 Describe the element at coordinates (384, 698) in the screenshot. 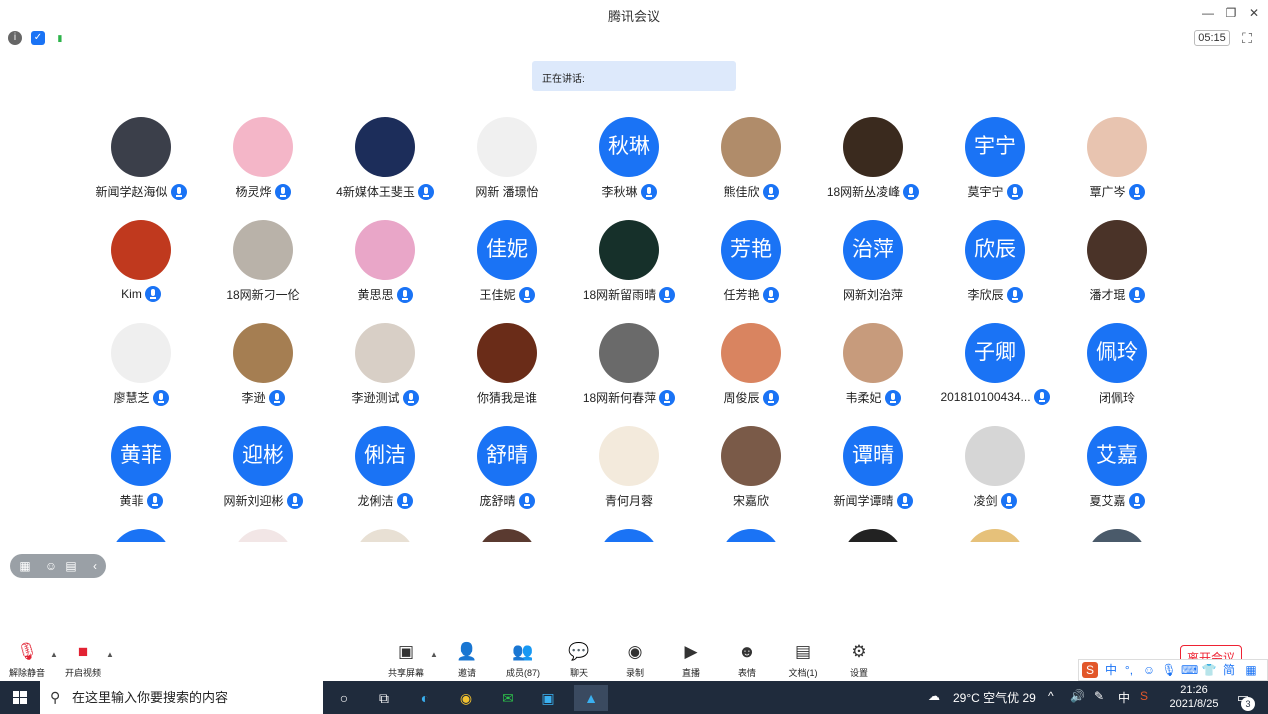

I see `task-view-icon: ⧉` at that location.